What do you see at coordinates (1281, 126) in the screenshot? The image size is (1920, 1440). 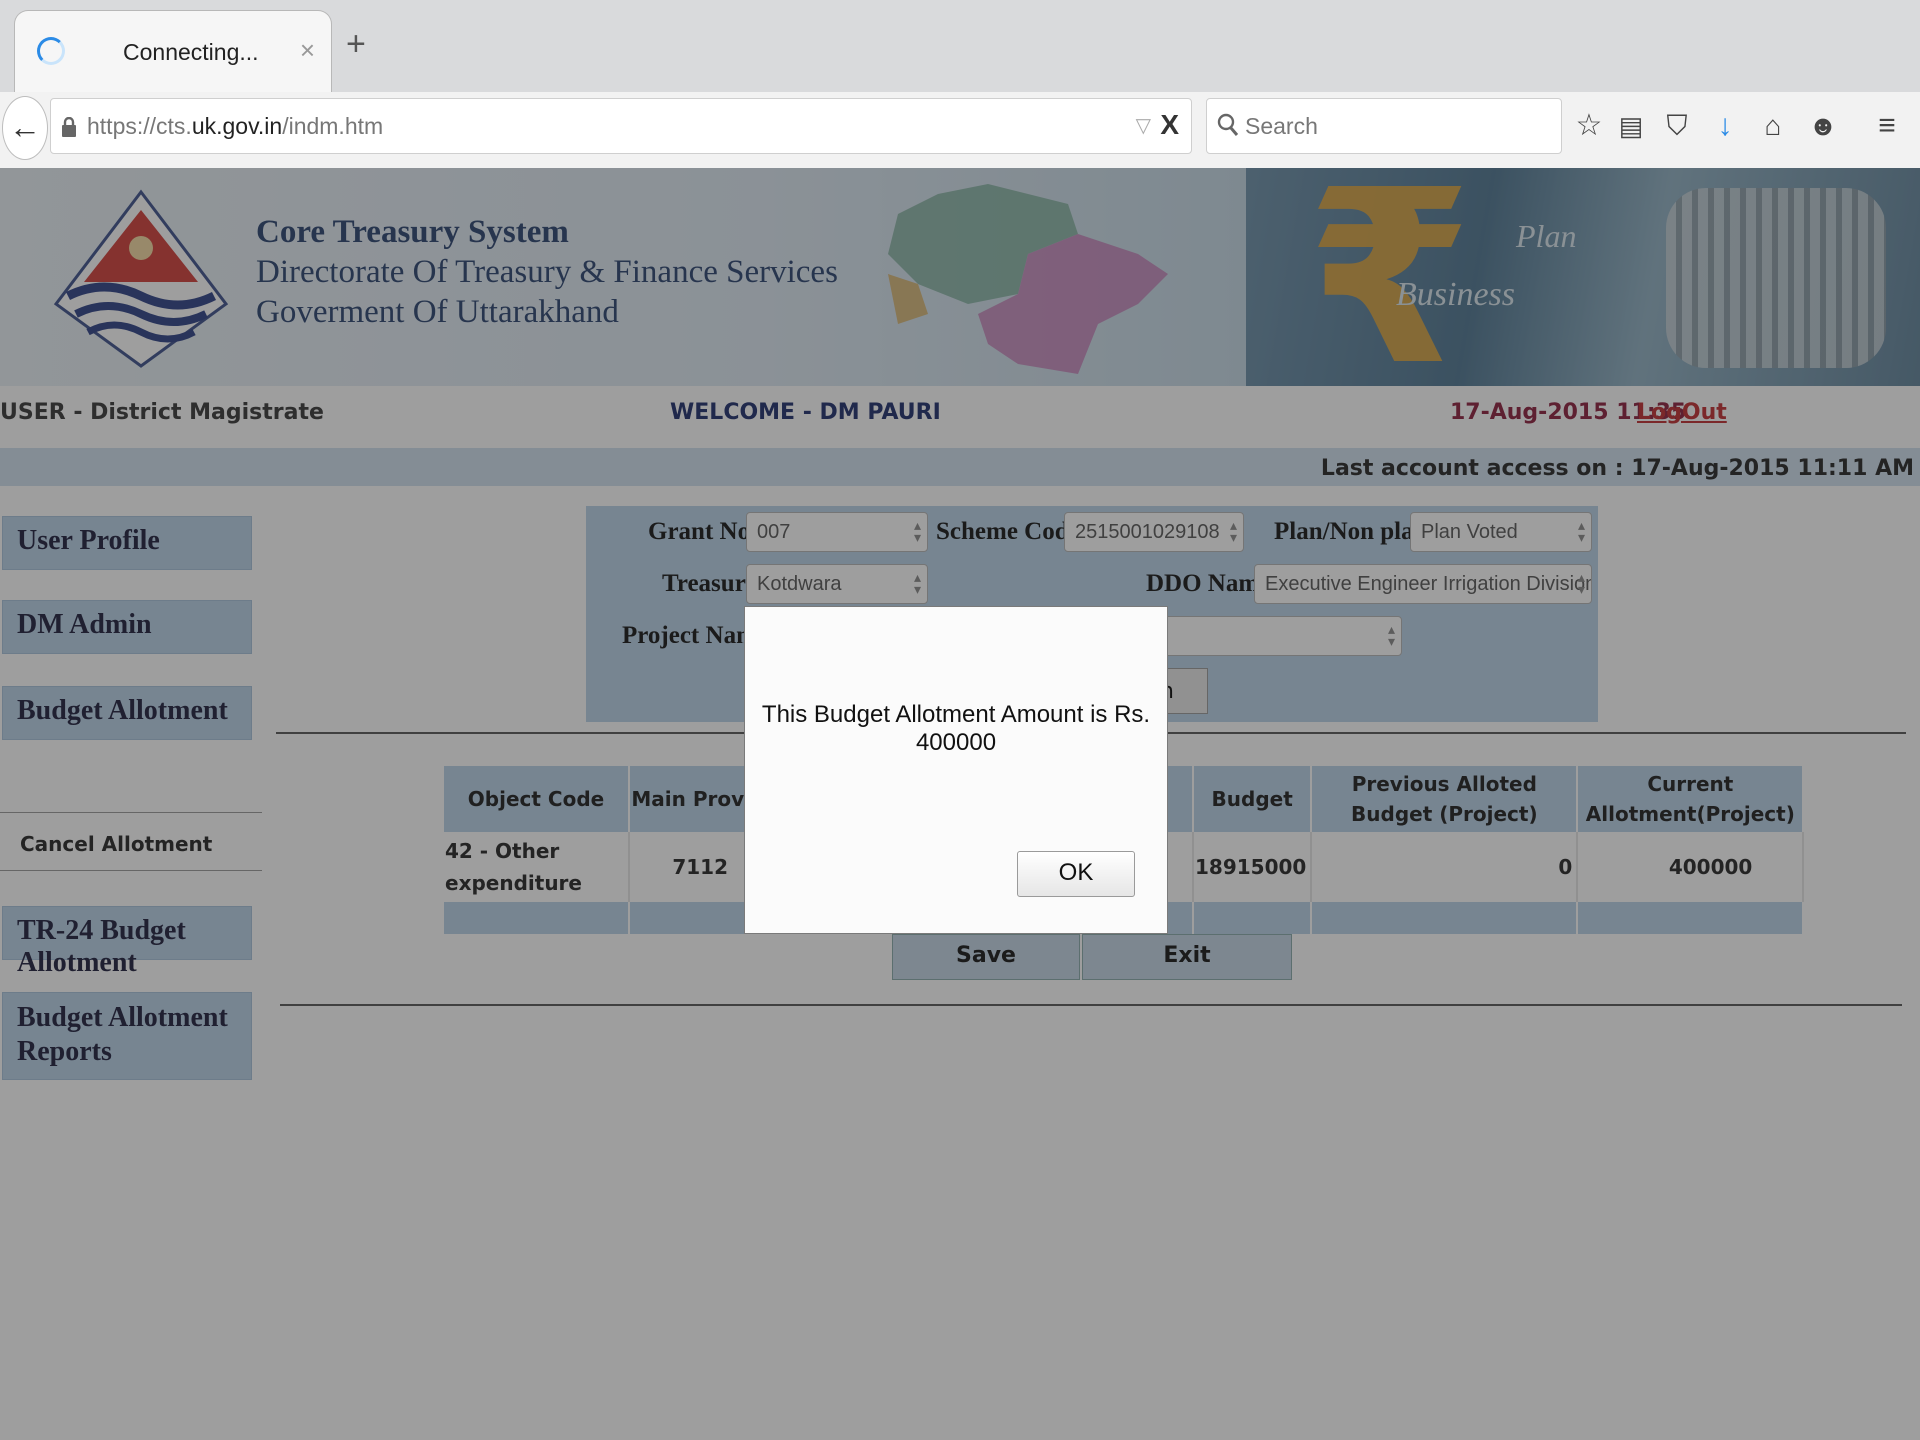 I see `search-placeholder: Search` at bounding box center [1281, 126].